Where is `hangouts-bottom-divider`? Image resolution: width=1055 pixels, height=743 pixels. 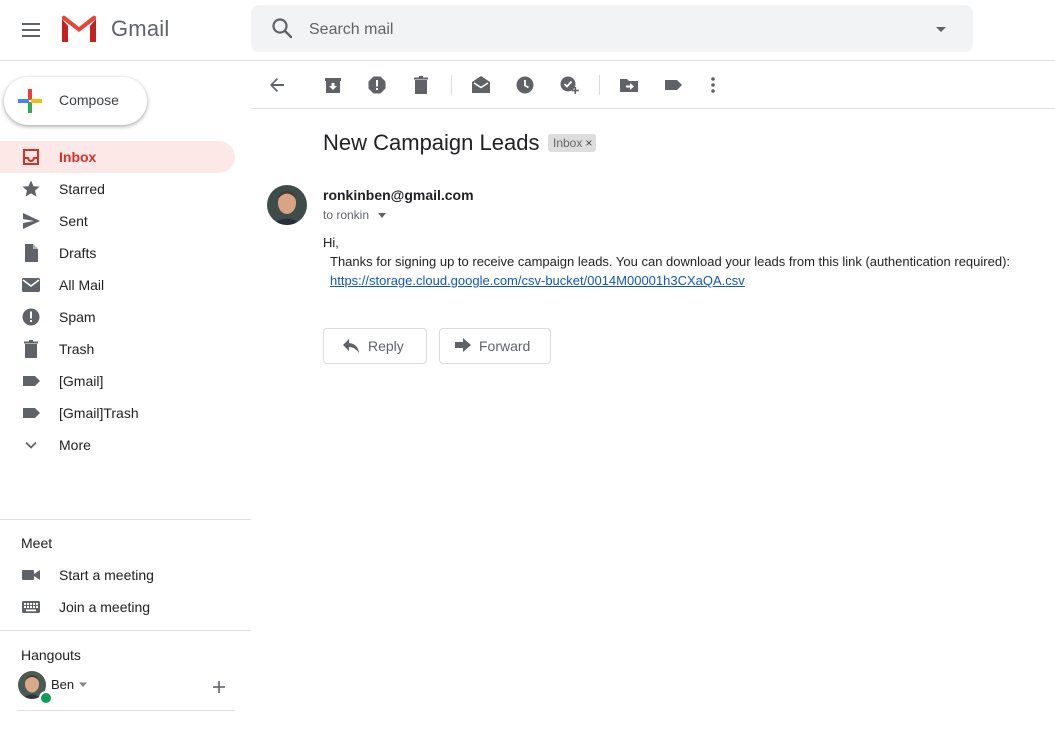
hangouts-bottom-divider is located at coordinates (126, 710).